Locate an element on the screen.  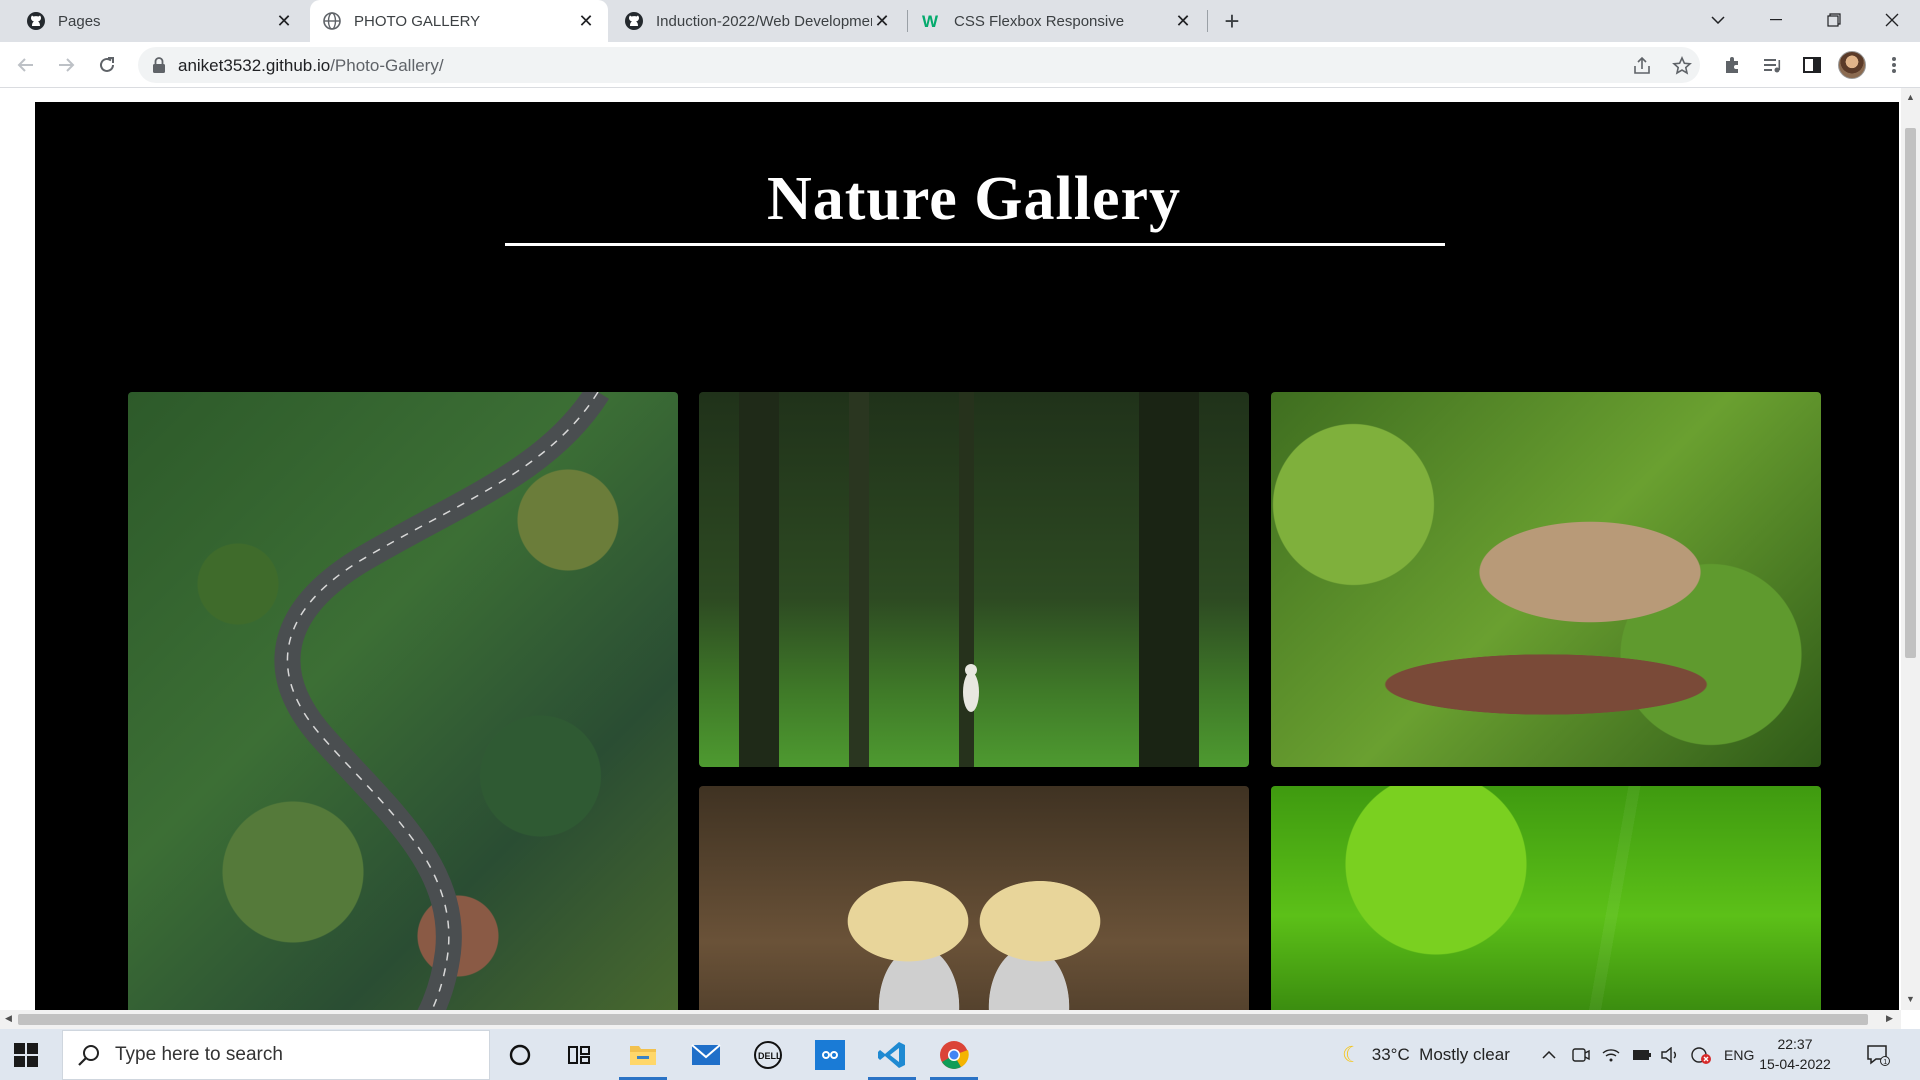
title-word-gallery: Gallery is located at coordinates (1078, 199).